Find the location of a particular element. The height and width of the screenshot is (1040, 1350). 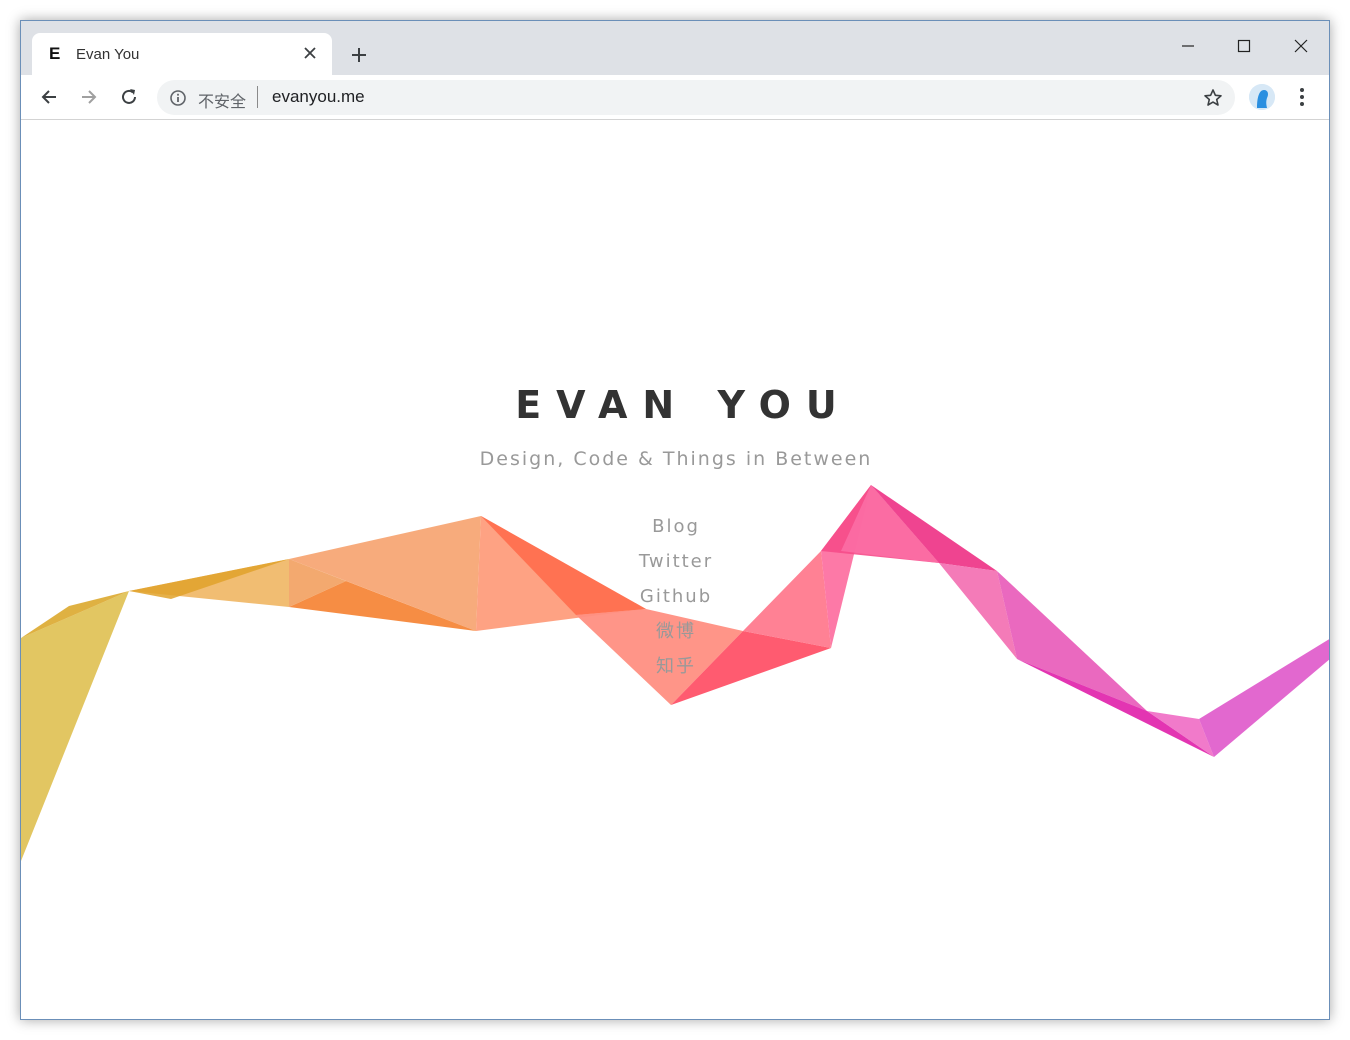

list-item: 知乎 is located at coordinates (675, 671).